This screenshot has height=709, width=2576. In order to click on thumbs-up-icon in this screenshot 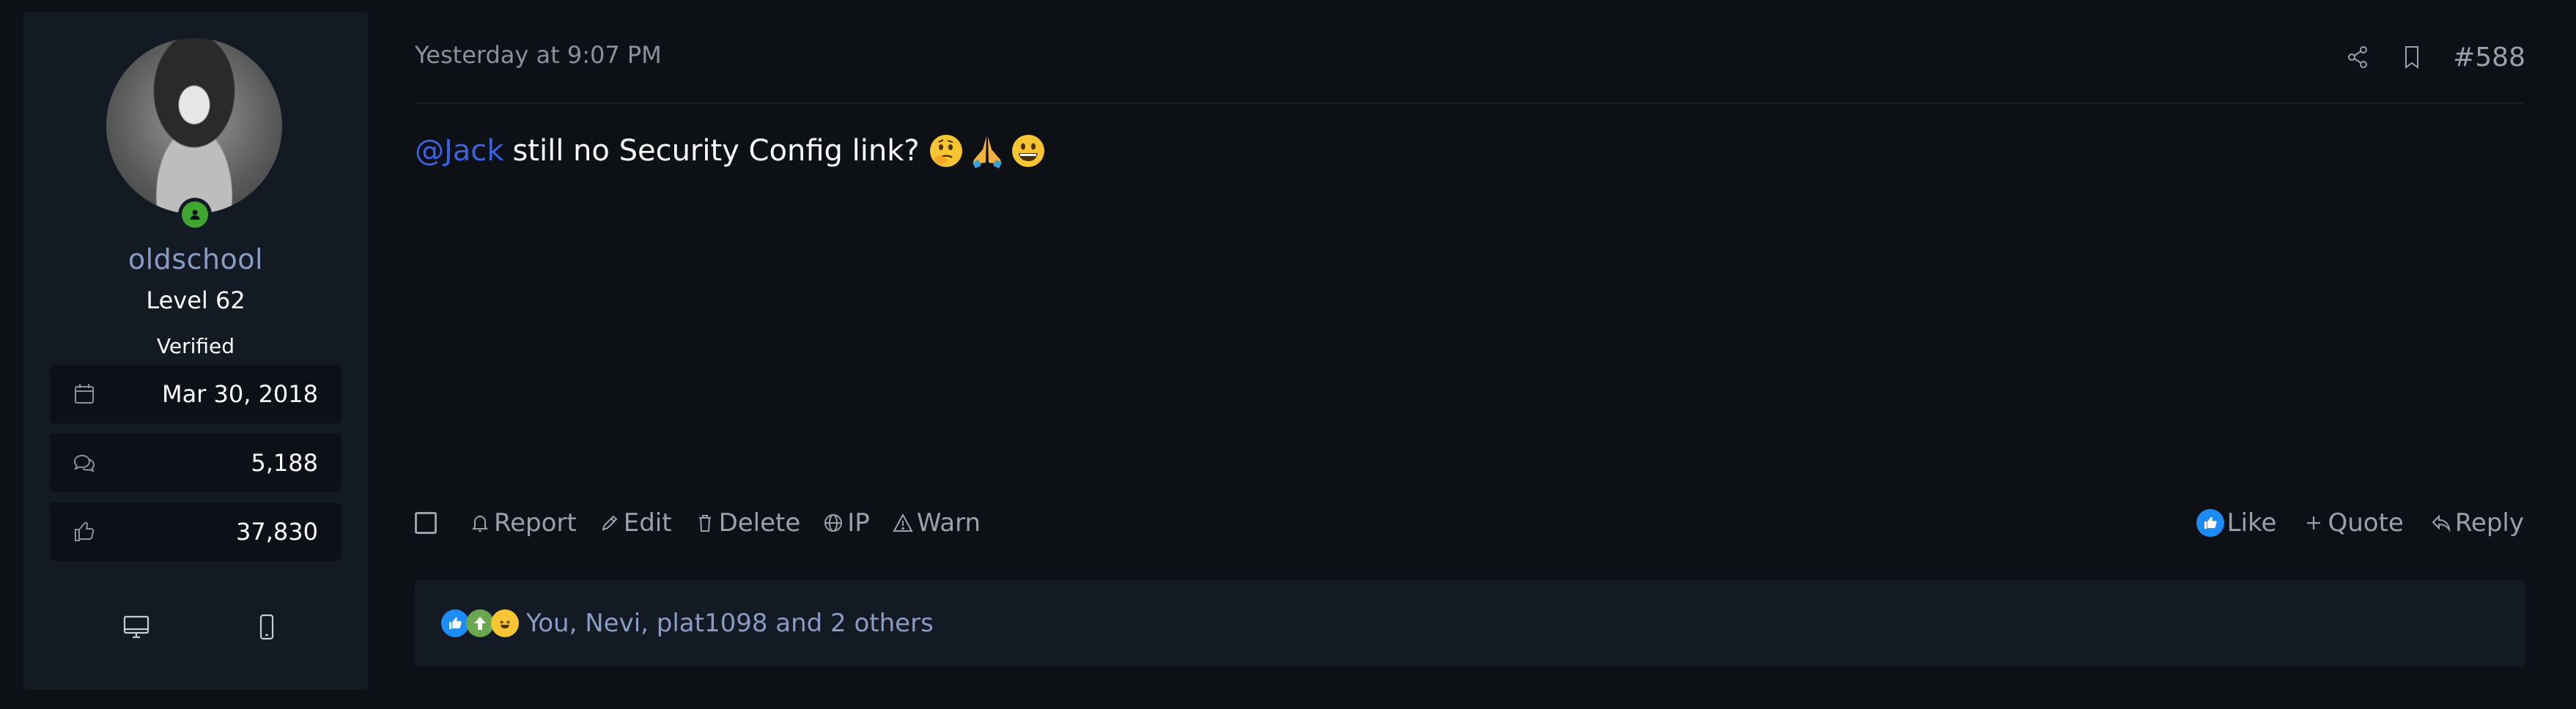, I will do `click(84, 531)`.